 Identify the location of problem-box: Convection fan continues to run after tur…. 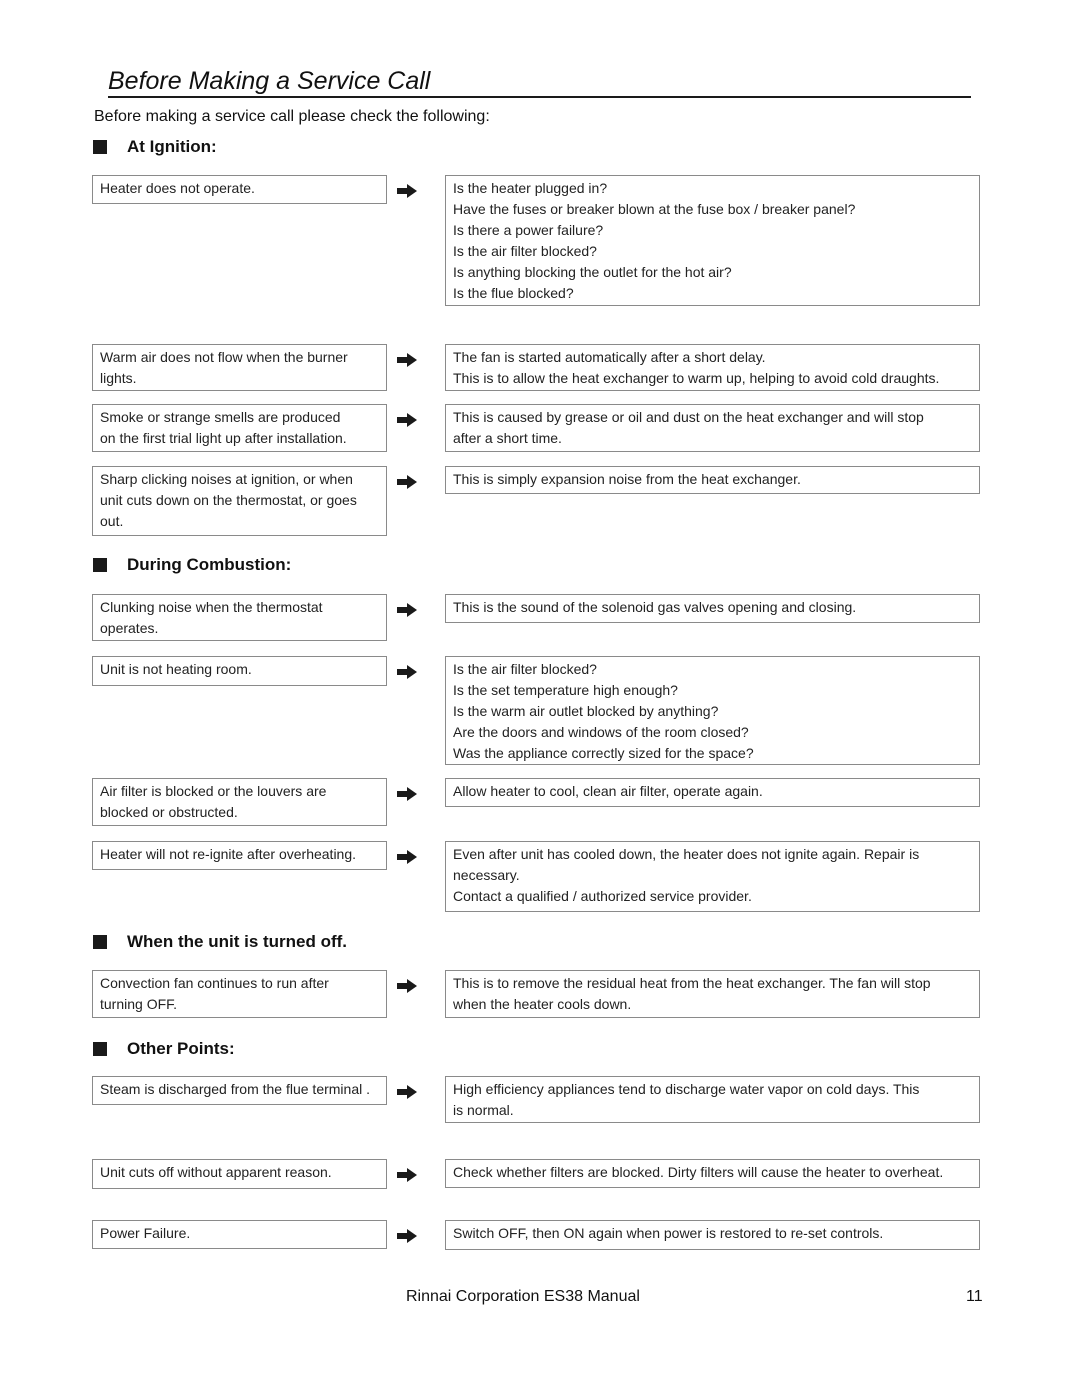
(239, 994).